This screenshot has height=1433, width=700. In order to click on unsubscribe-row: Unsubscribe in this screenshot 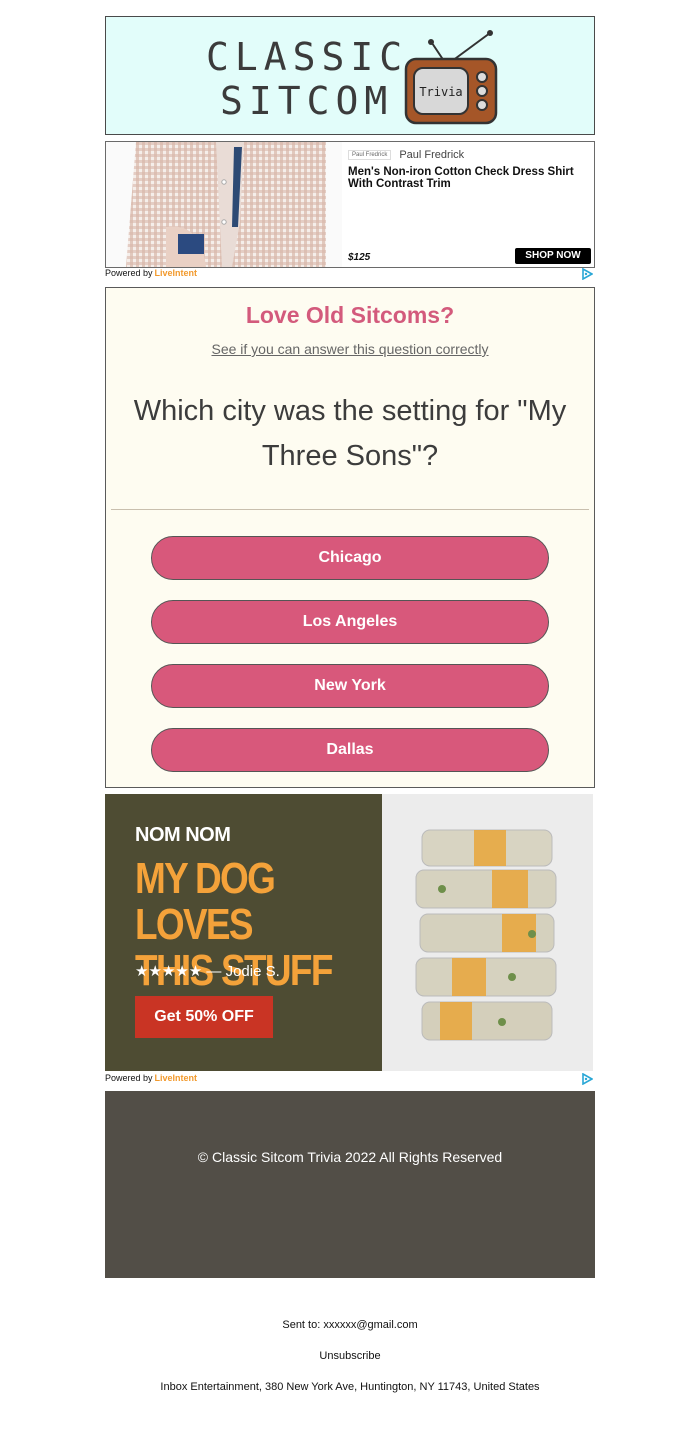, I will do `click(350, 1356)`.